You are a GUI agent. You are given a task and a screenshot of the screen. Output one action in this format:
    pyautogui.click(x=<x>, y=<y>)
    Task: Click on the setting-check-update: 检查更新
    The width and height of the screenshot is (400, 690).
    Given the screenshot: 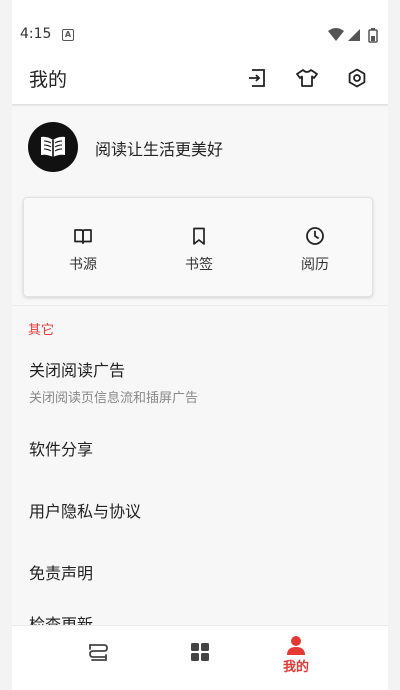 What is the action you would take?
    pyautogui.click(x=200, y=610)
    